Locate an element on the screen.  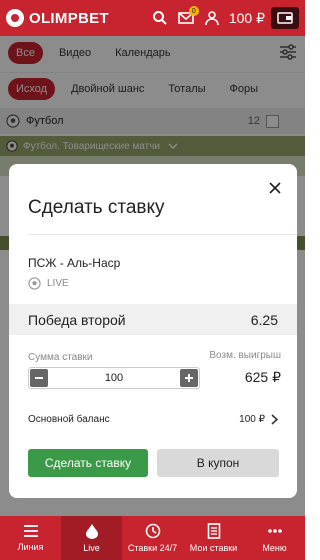
live-label: LIVE is located at coordinates (58, 283).